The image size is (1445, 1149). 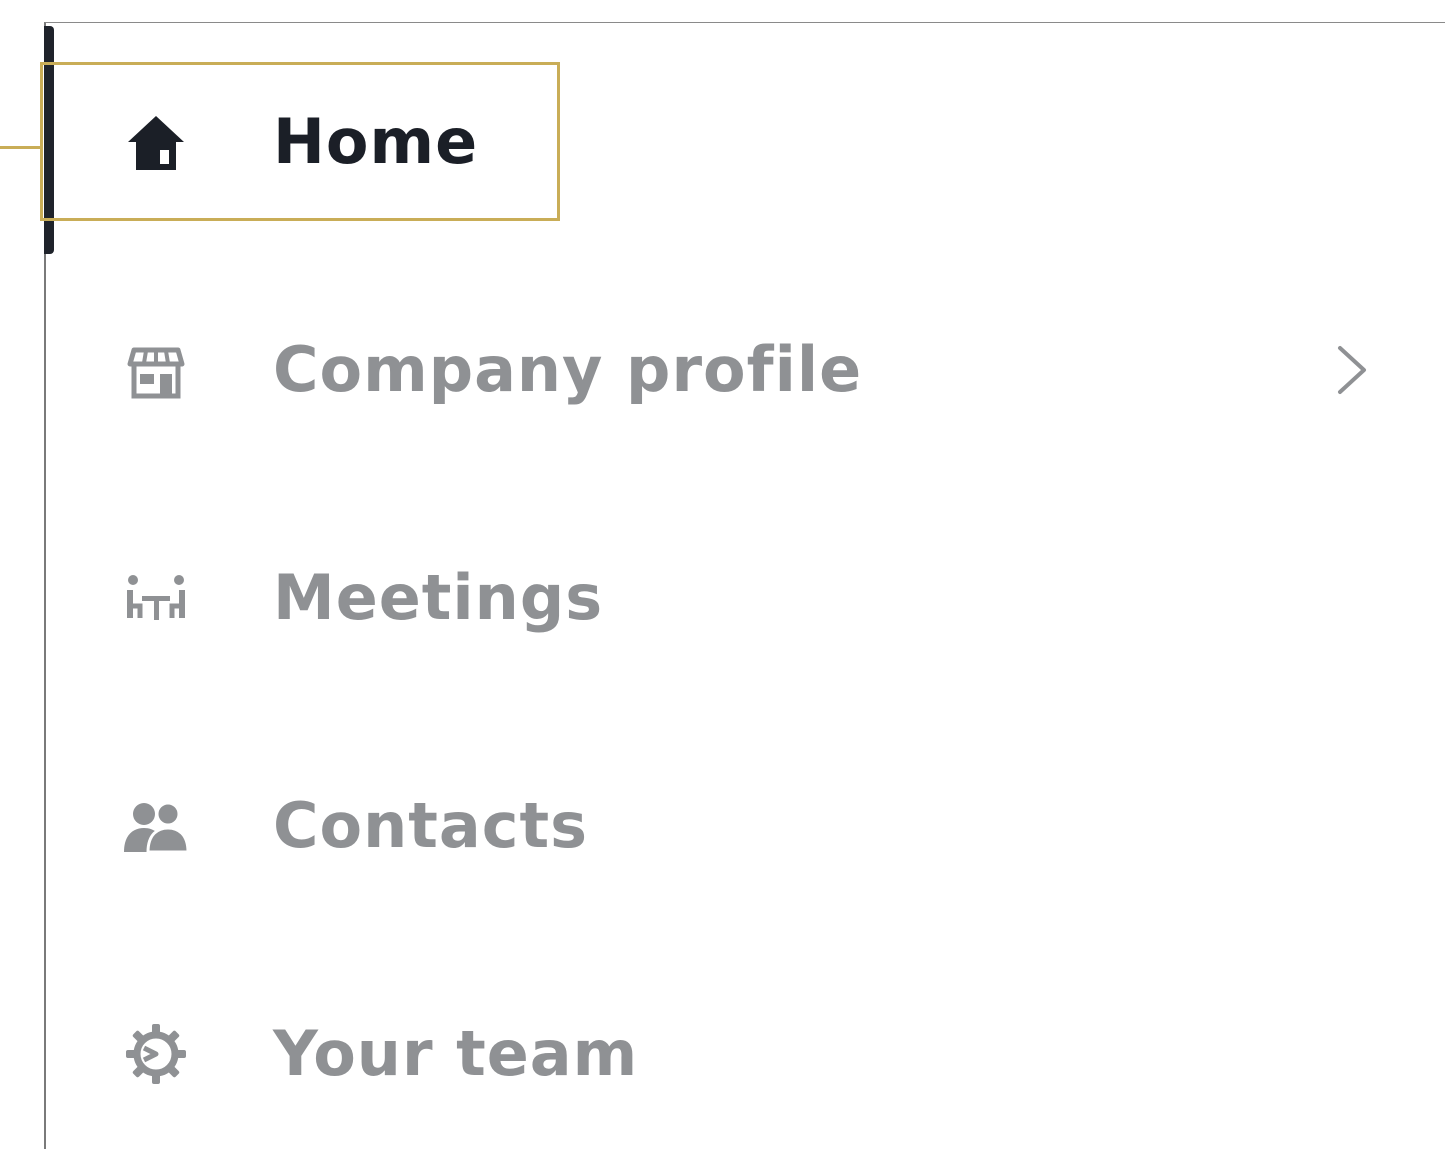 What do you see at coordinates (21, 147) in the screenshot?
I see `callout-line` at bounding box center [21, 147].